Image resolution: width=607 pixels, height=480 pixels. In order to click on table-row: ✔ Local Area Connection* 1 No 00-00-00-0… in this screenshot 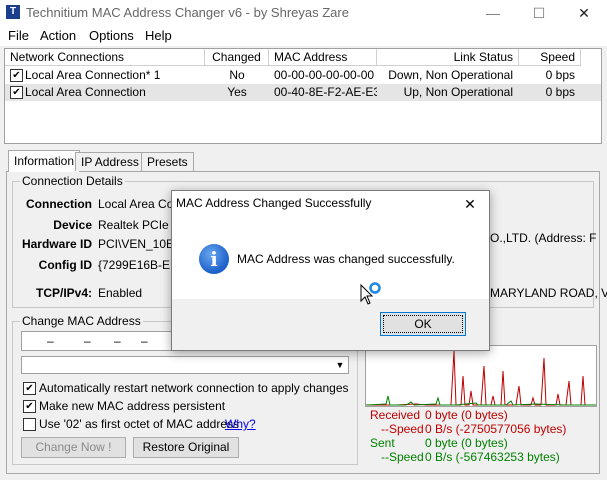, I will do `click(303, 75)`.